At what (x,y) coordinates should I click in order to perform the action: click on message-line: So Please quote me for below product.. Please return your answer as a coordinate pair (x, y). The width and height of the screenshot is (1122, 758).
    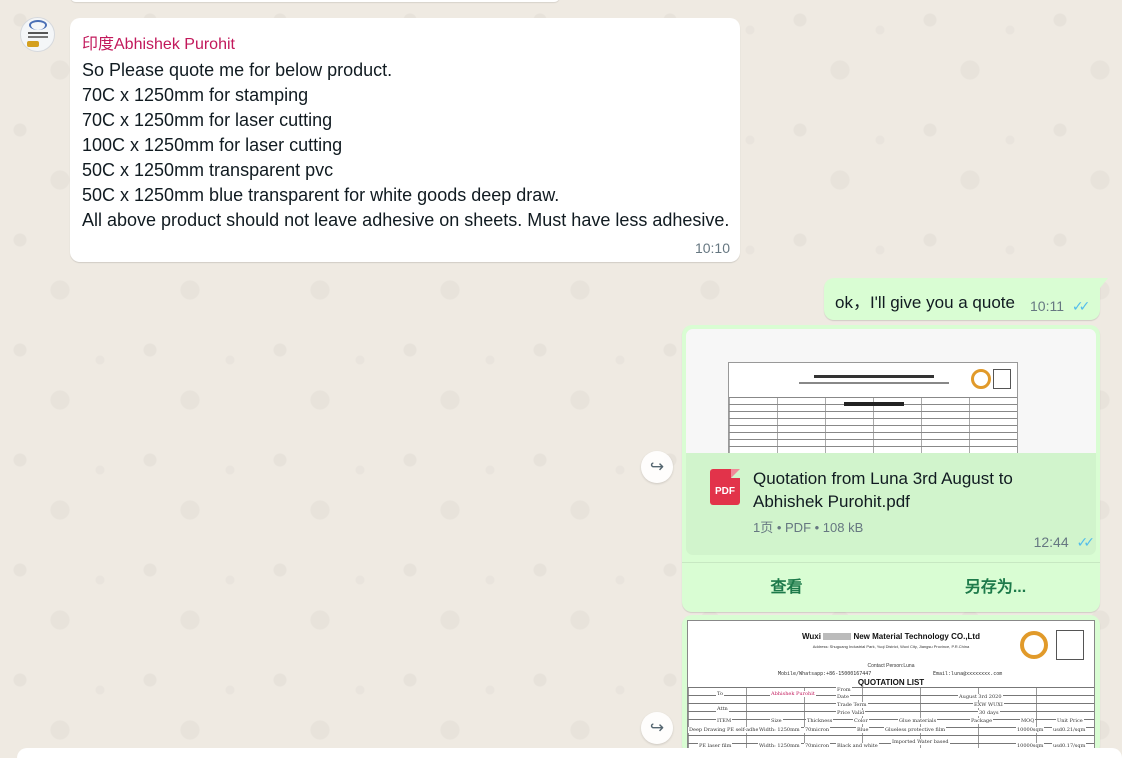
    Looking at the image, I should click on (237, 70).